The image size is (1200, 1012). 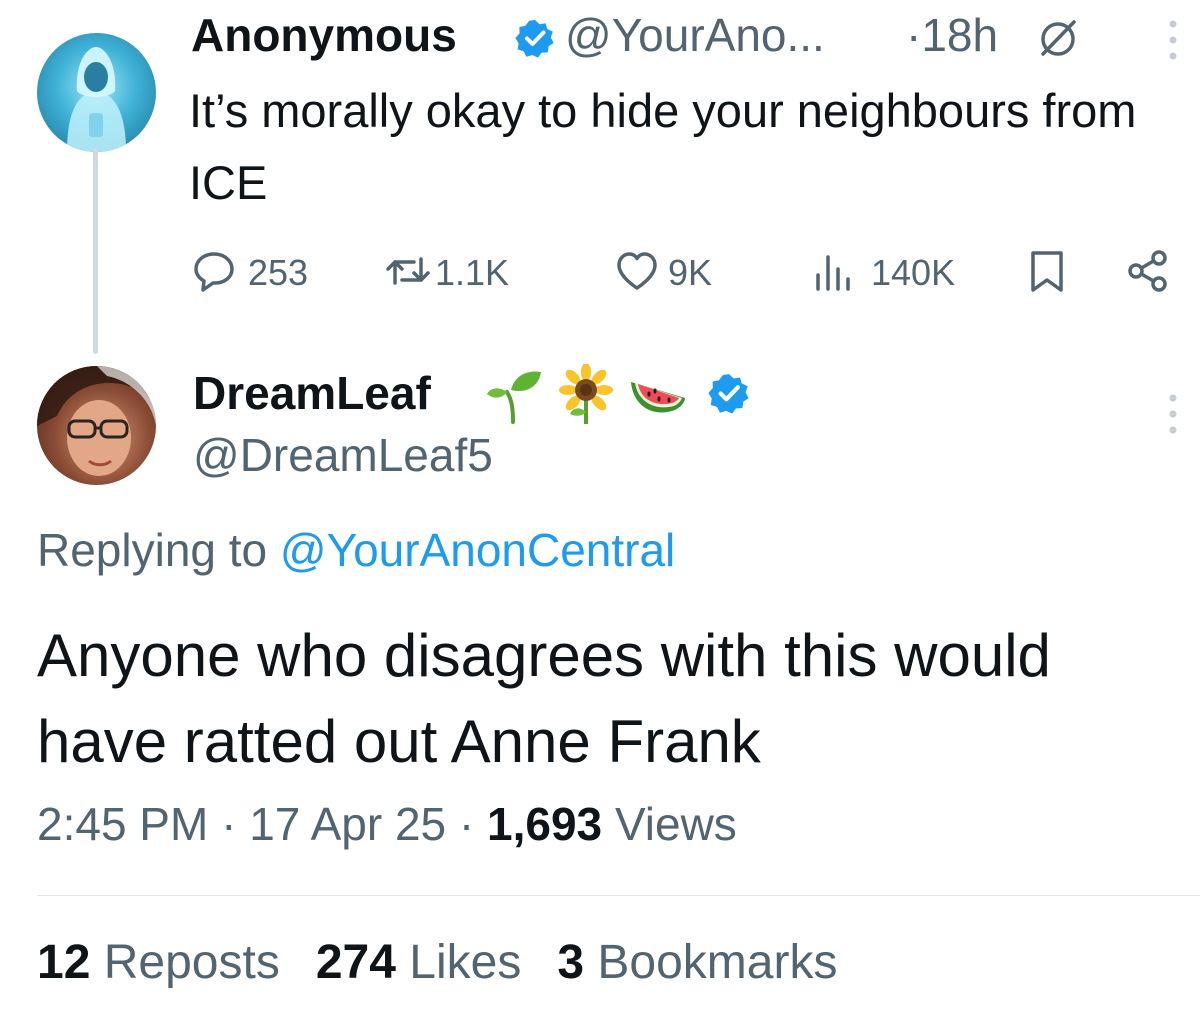 I want to click on reply-icon, so click(x=214, y=271).